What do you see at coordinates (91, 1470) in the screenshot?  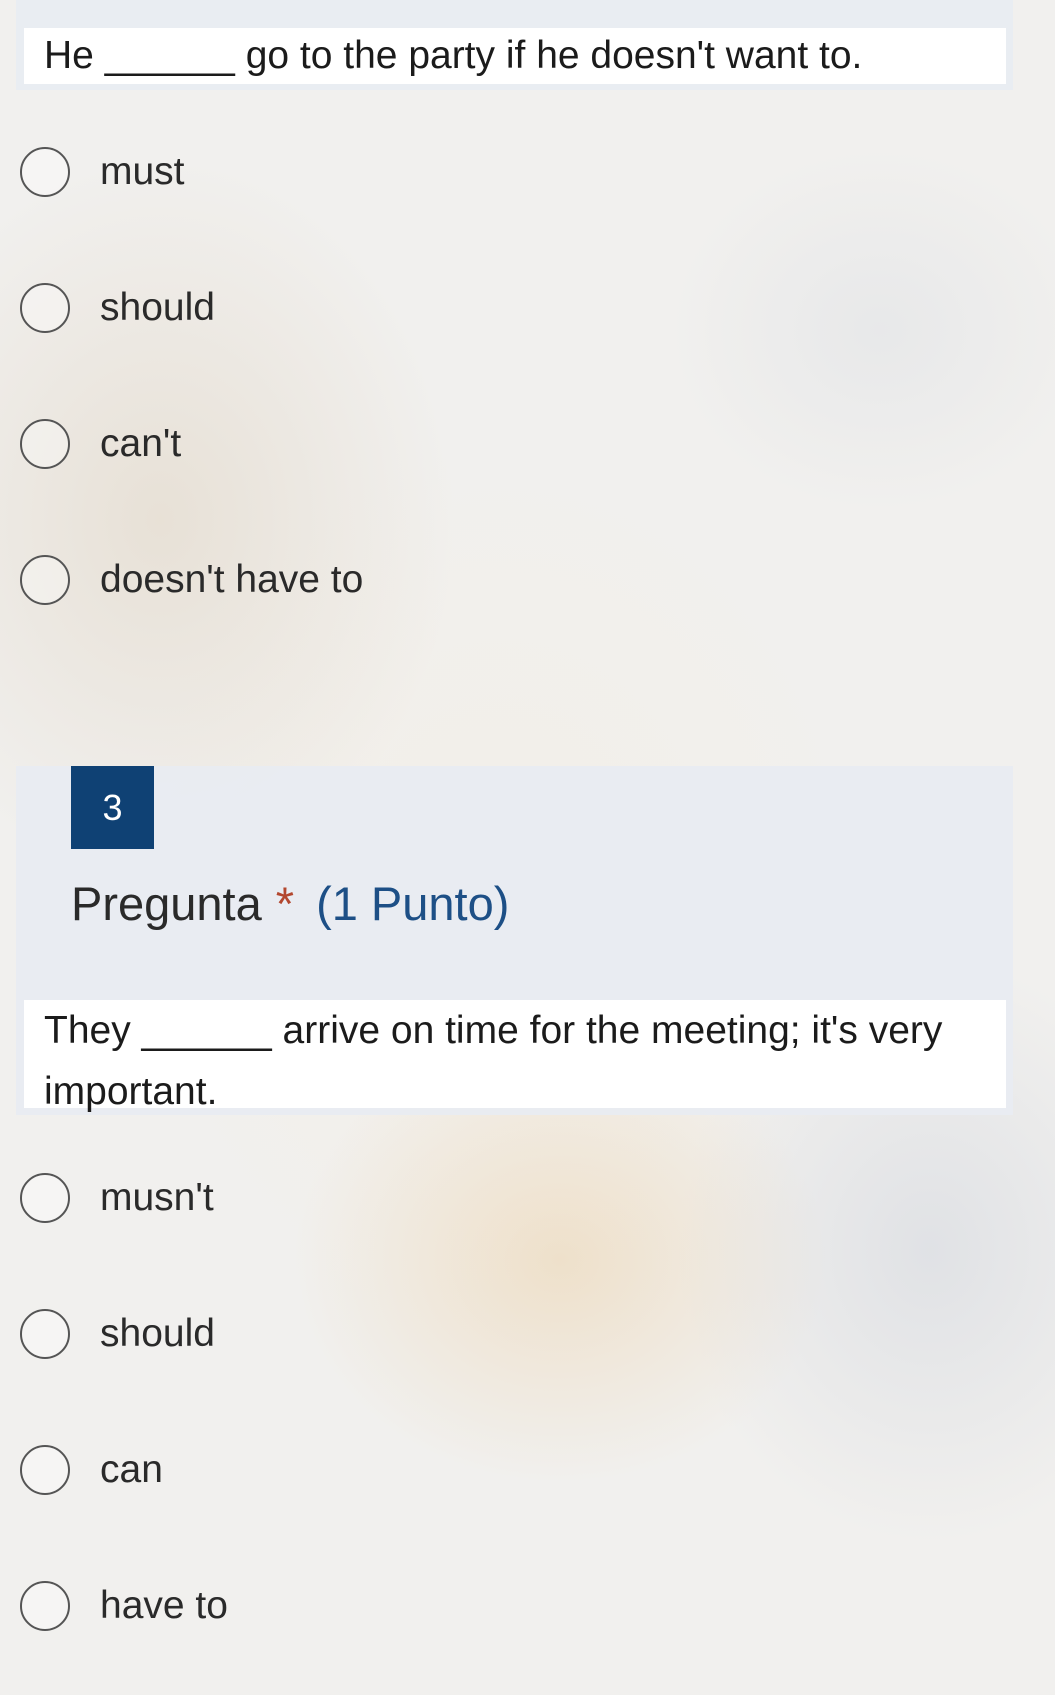 I see `q3-option-can: can` at bounding box center [91, 1470].